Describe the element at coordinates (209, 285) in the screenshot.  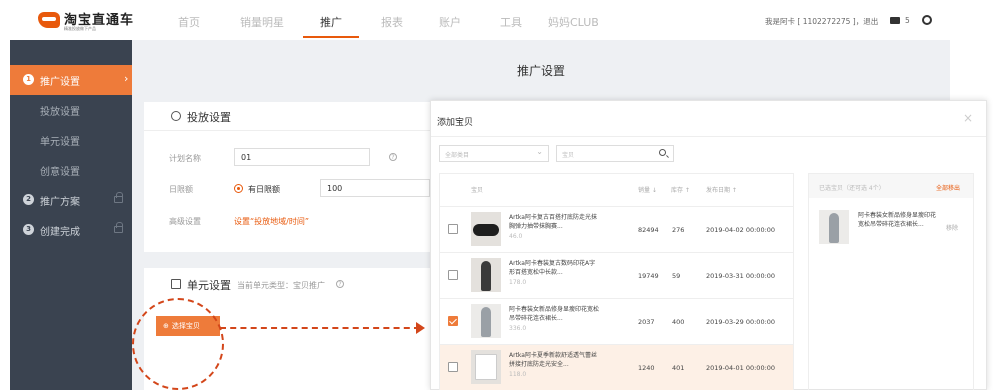
I see `unit-section-title: 单元设置` at that location.